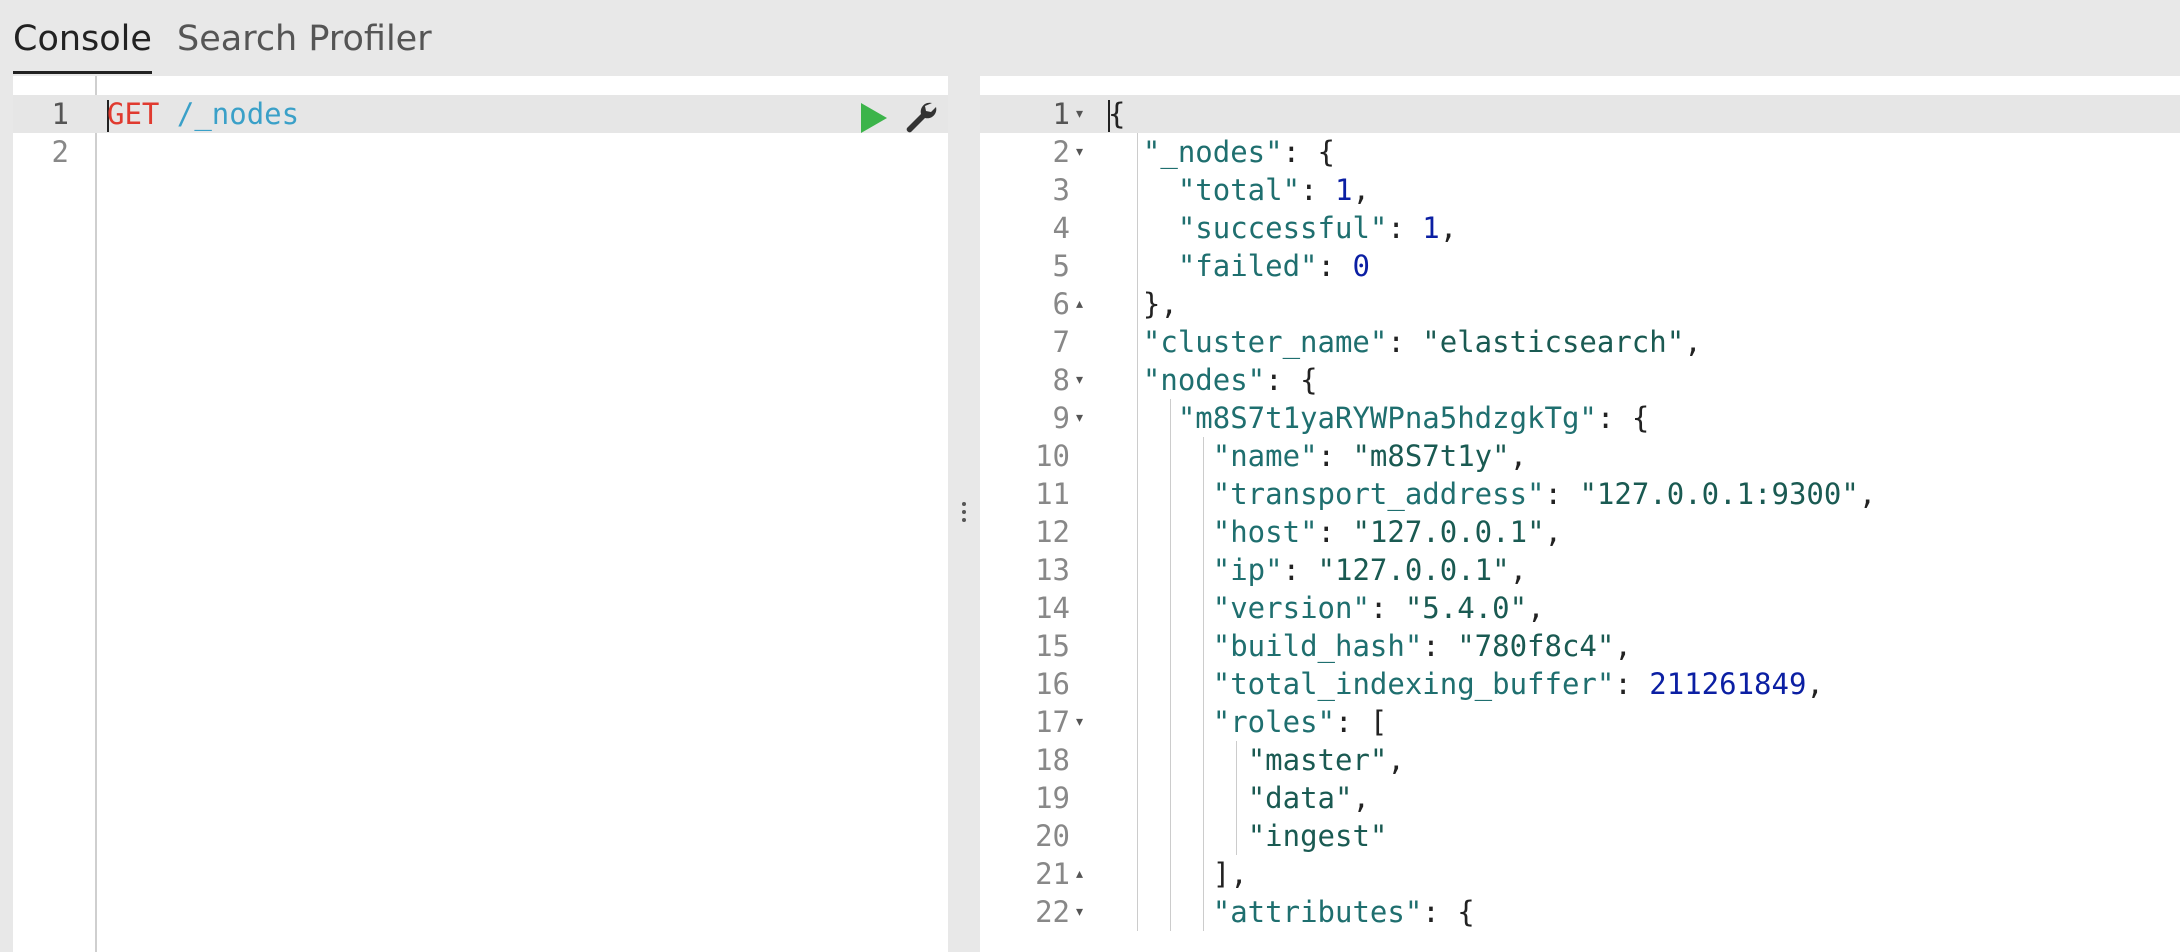 This screenshot has height=952, width=2180. I want to click on request-code: GET /_nodes, so click(203, 114).